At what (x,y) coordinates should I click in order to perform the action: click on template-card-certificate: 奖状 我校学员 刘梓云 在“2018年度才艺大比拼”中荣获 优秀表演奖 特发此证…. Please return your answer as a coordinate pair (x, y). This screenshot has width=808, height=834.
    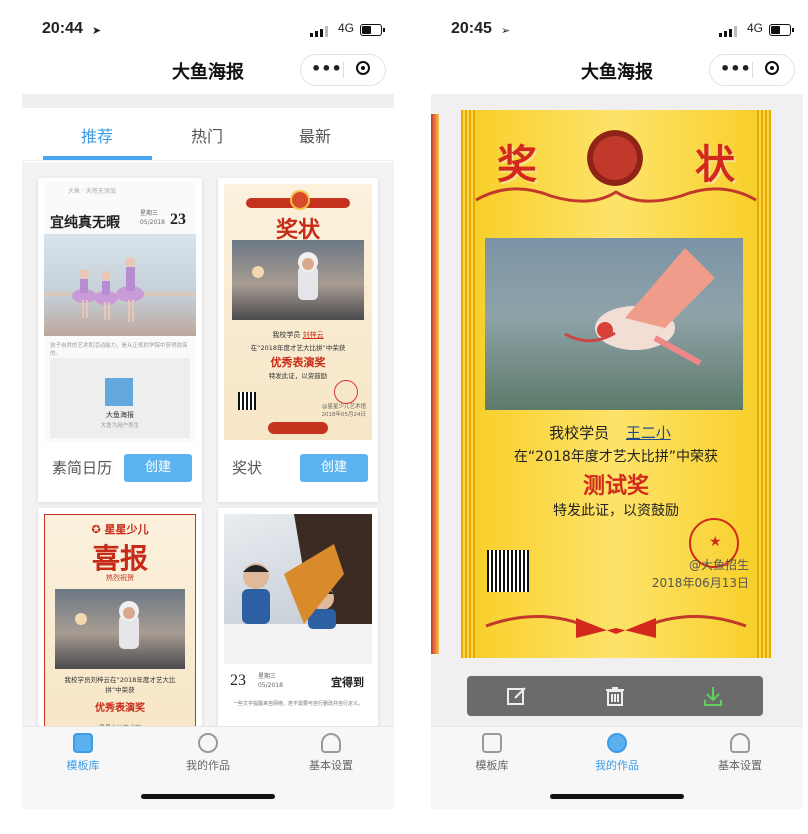
    Looking at the image, I should click on (298, 340).